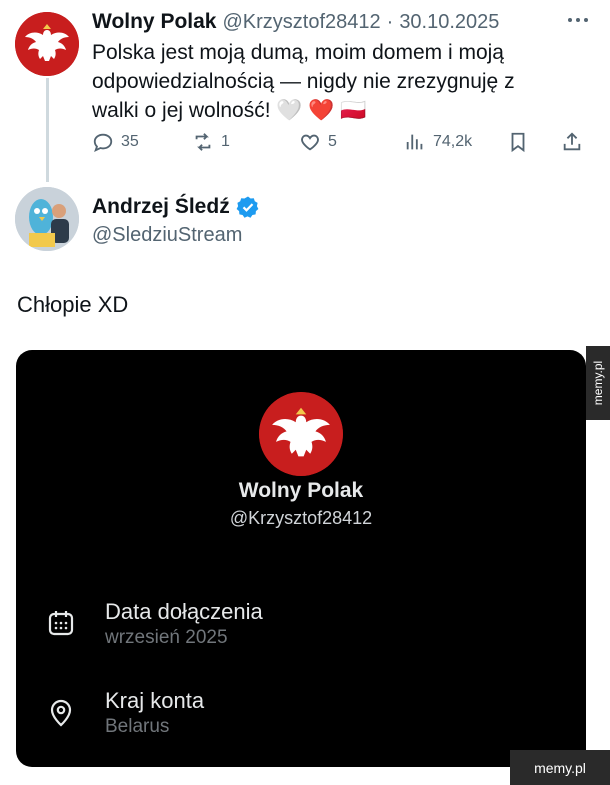  What do you see at coordinates (301, 490) in the screenshot?
I see `card-name: Wolny Polak` at bounding box center [301, 490].